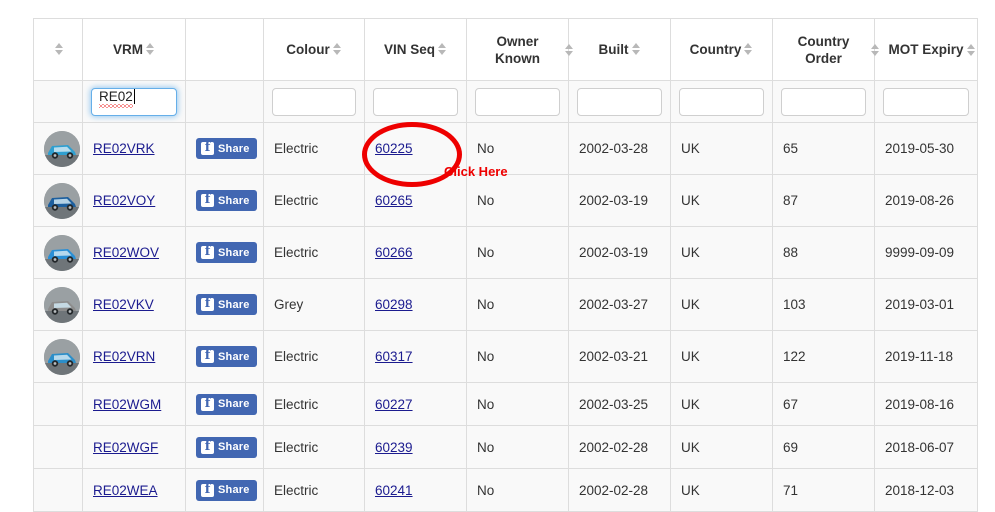  What do you see at coordinates (619, 356) in the screenshot?
I see `cell-built: 2002-03-21` at bounding box center [619, 356].